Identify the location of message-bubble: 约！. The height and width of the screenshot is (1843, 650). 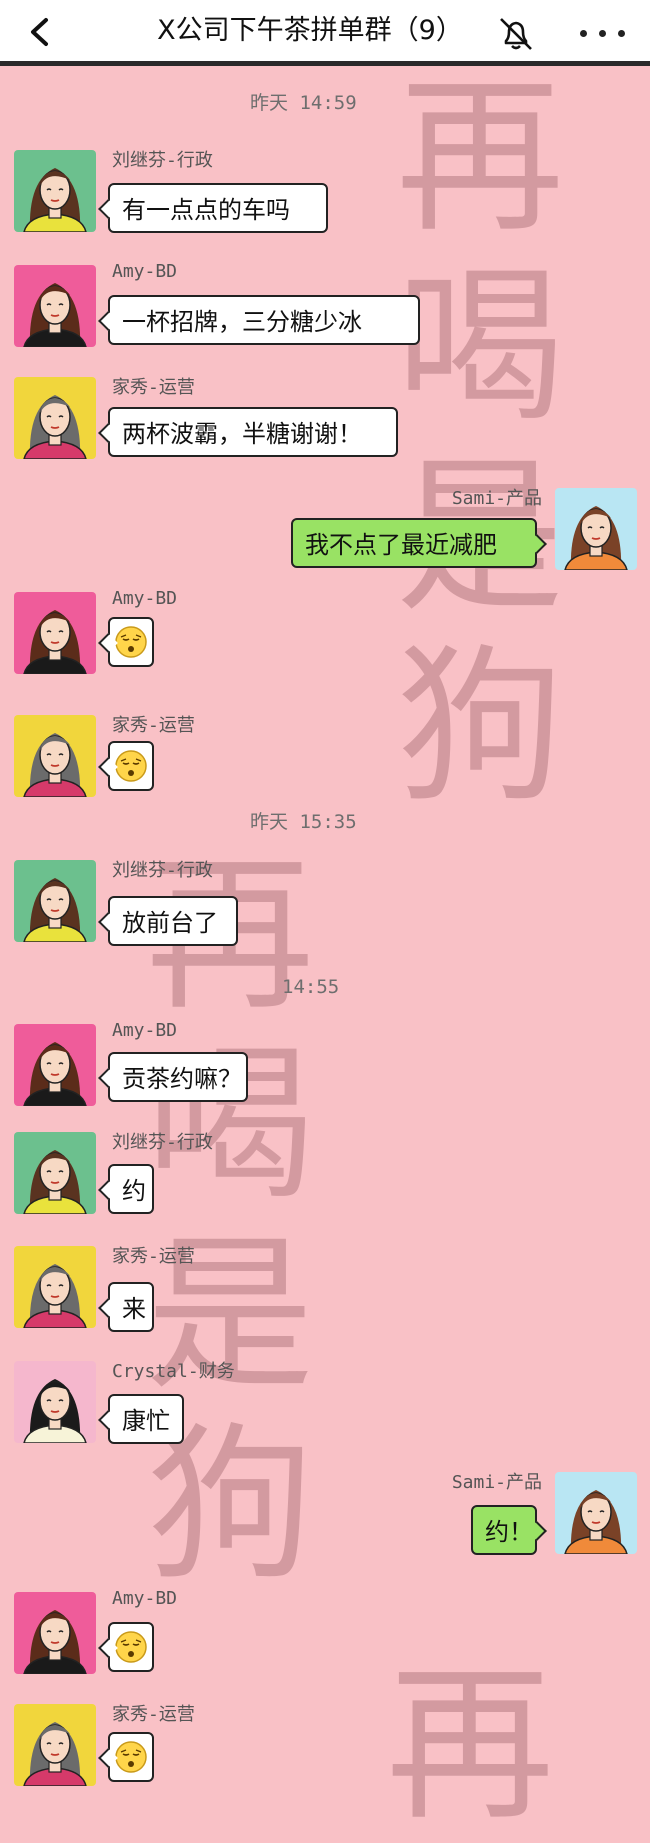
(504, 1530).